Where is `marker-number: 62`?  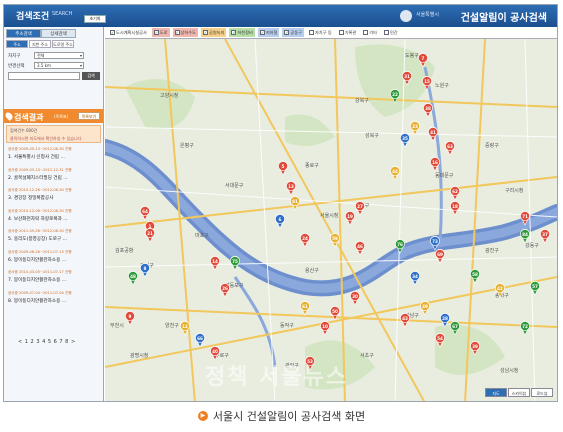 marker-number: 62 is located at coordinates (455, 191).